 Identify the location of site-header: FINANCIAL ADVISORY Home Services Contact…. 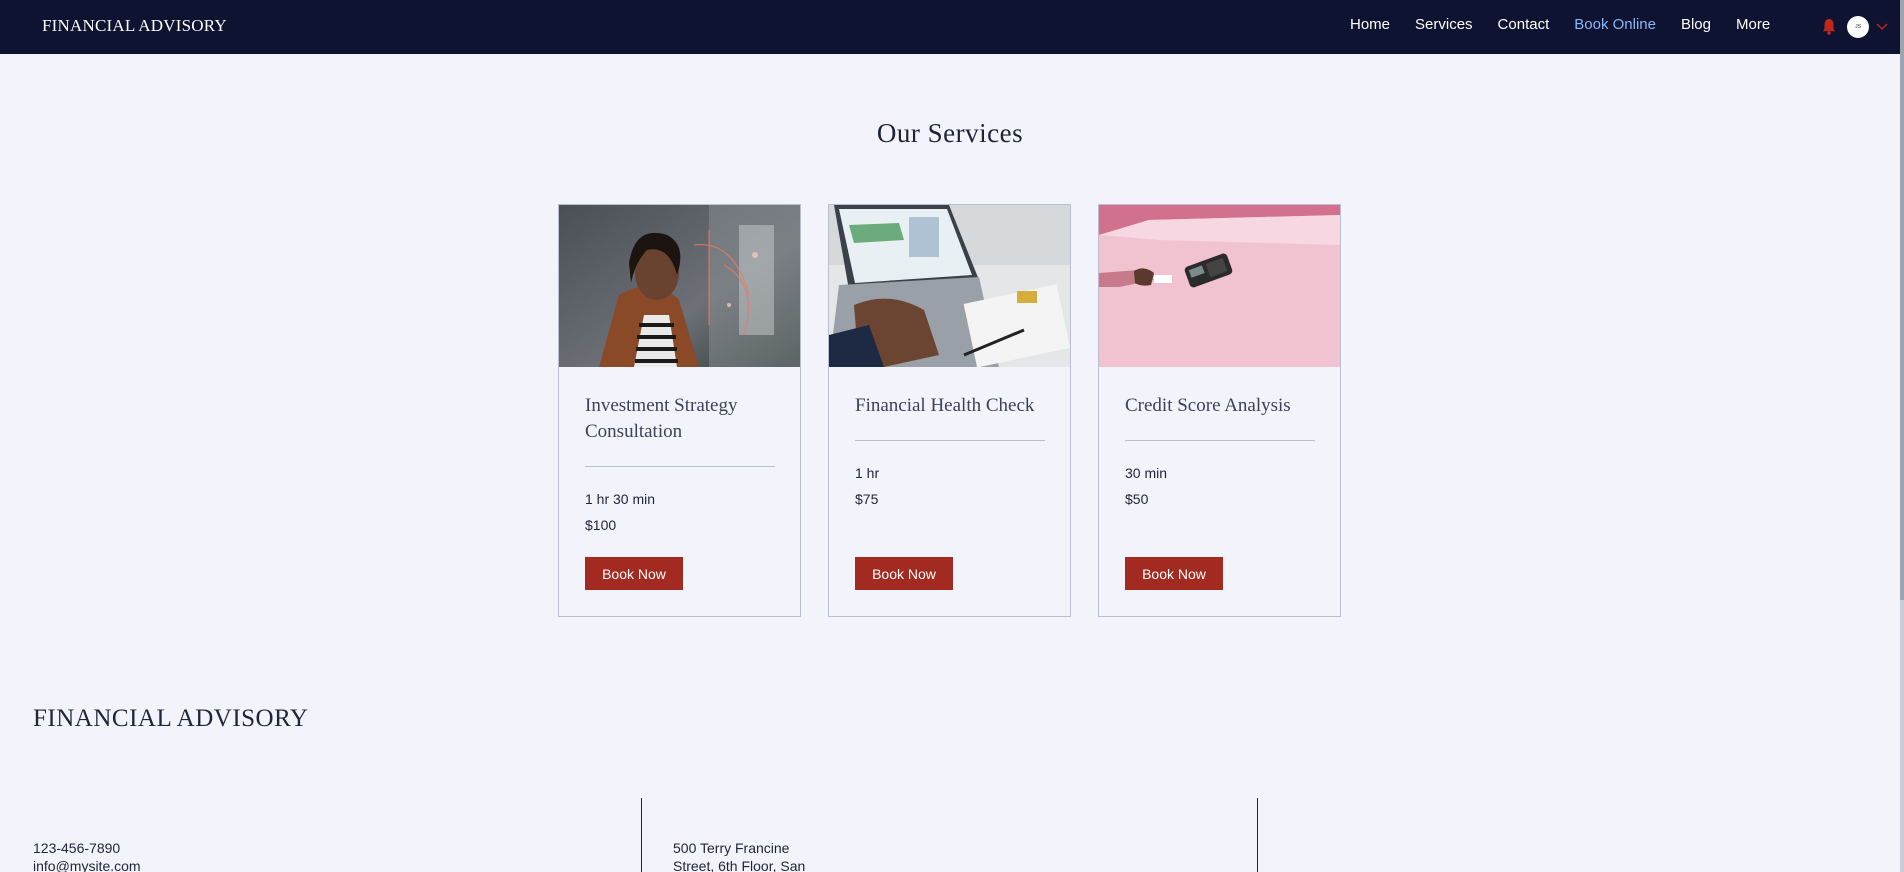
(950, 27).